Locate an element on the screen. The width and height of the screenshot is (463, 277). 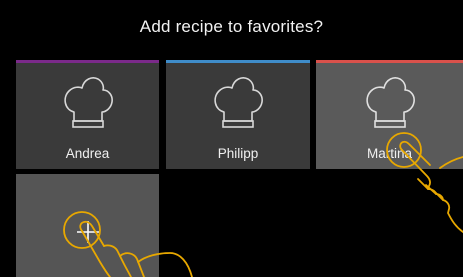
profile-name: Andrea is located at coordinates (87, 153).